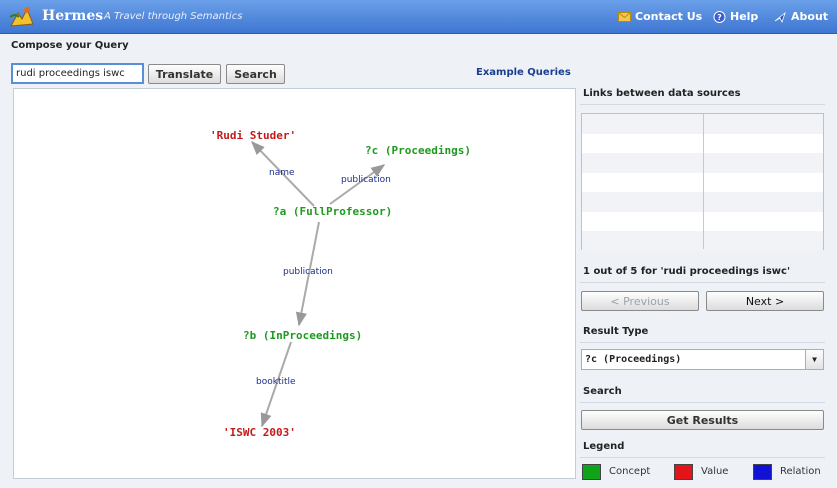 The height and width of the screenshot is (488, 837). What do you see at coordinates (21, 17) in the screenshot?
I see `hermes-logo-icon` at bounding box center [21, 17].